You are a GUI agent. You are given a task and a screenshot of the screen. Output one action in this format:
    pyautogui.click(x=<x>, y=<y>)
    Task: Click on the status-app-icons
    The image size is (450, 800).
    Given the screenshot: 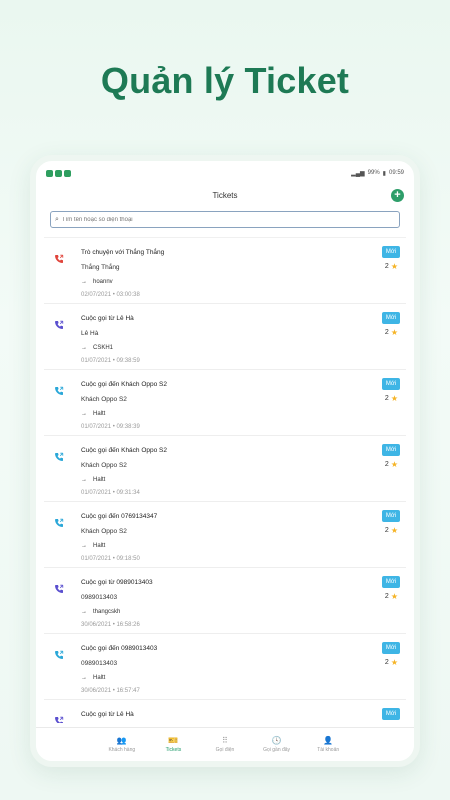 What is the action you would take?
    pyautogui.click(x=58, y=173)
    